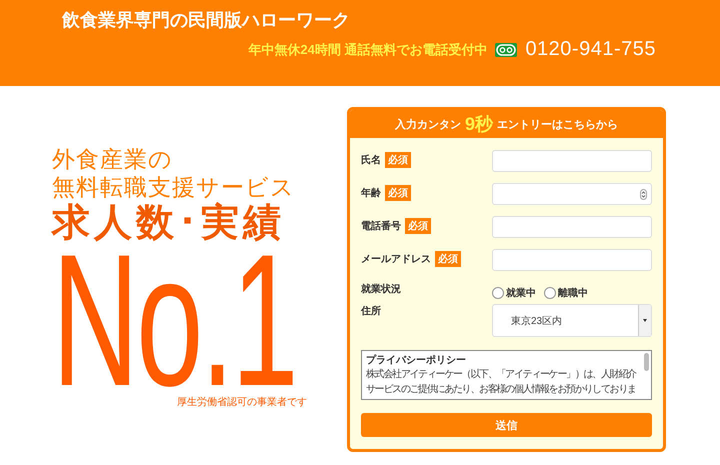  Describe the element at coordinates (371, 160) in the screenshot. I see `field-label: 氏名` at that location.